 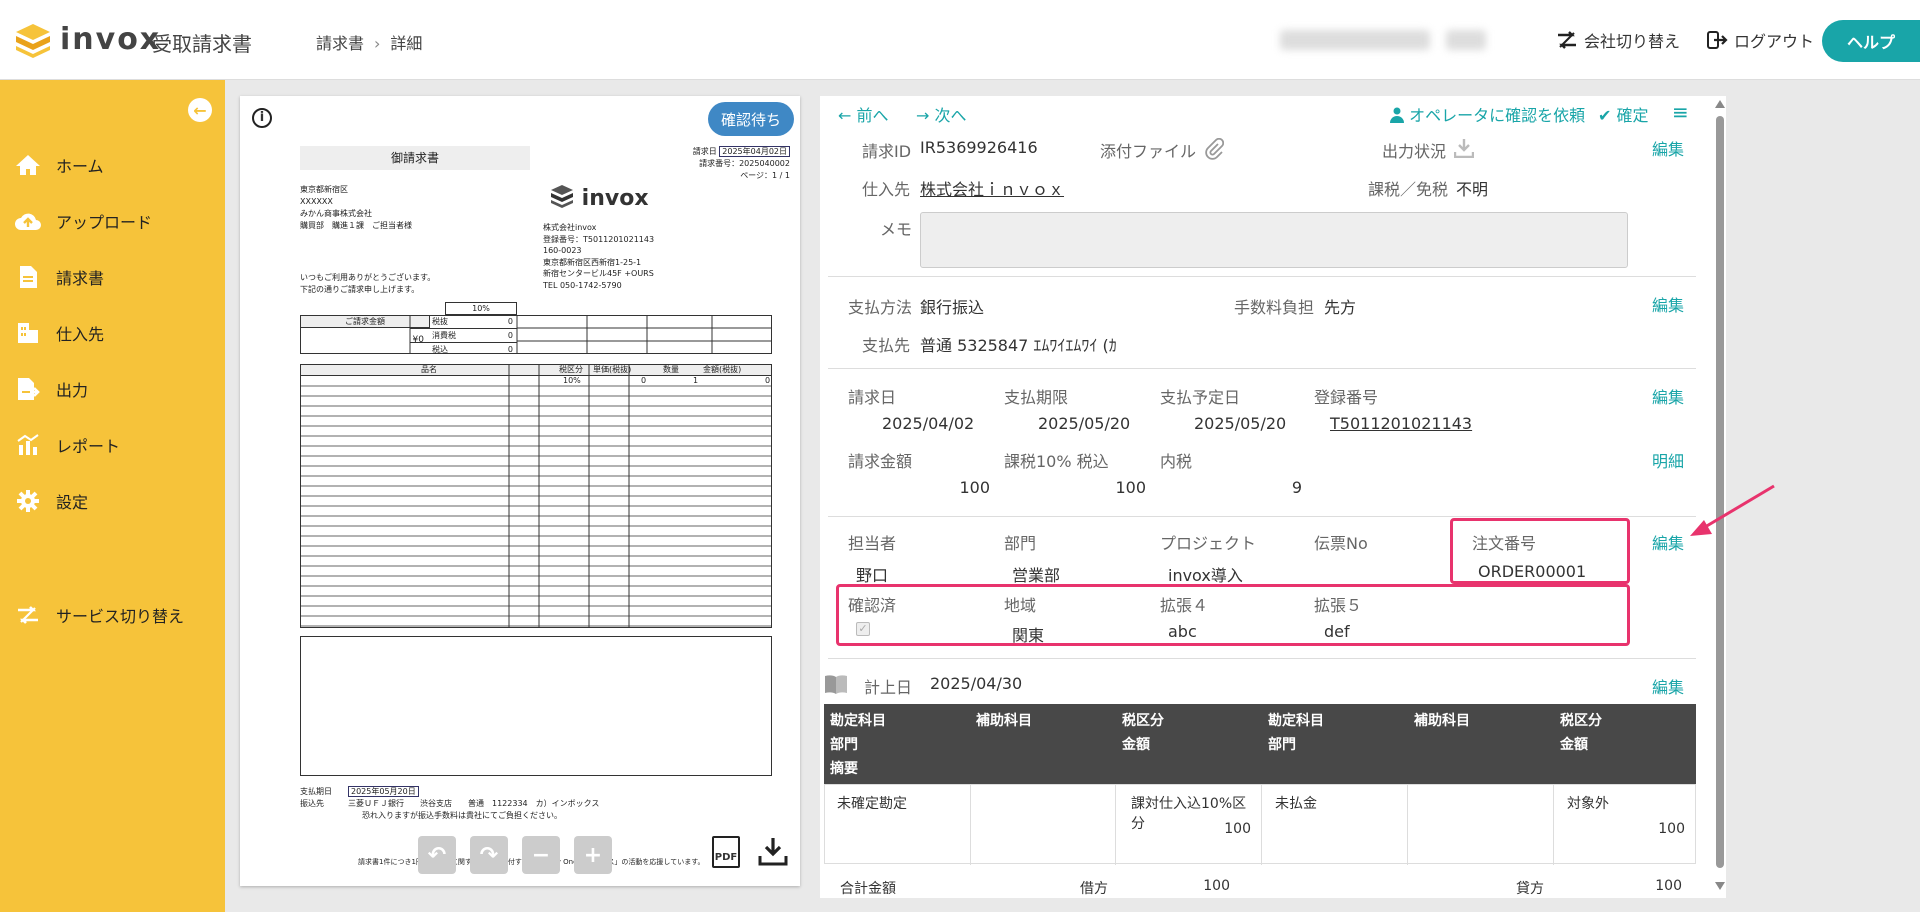 I want to click on next-button: → 次へ, so click(x=941, y=114).